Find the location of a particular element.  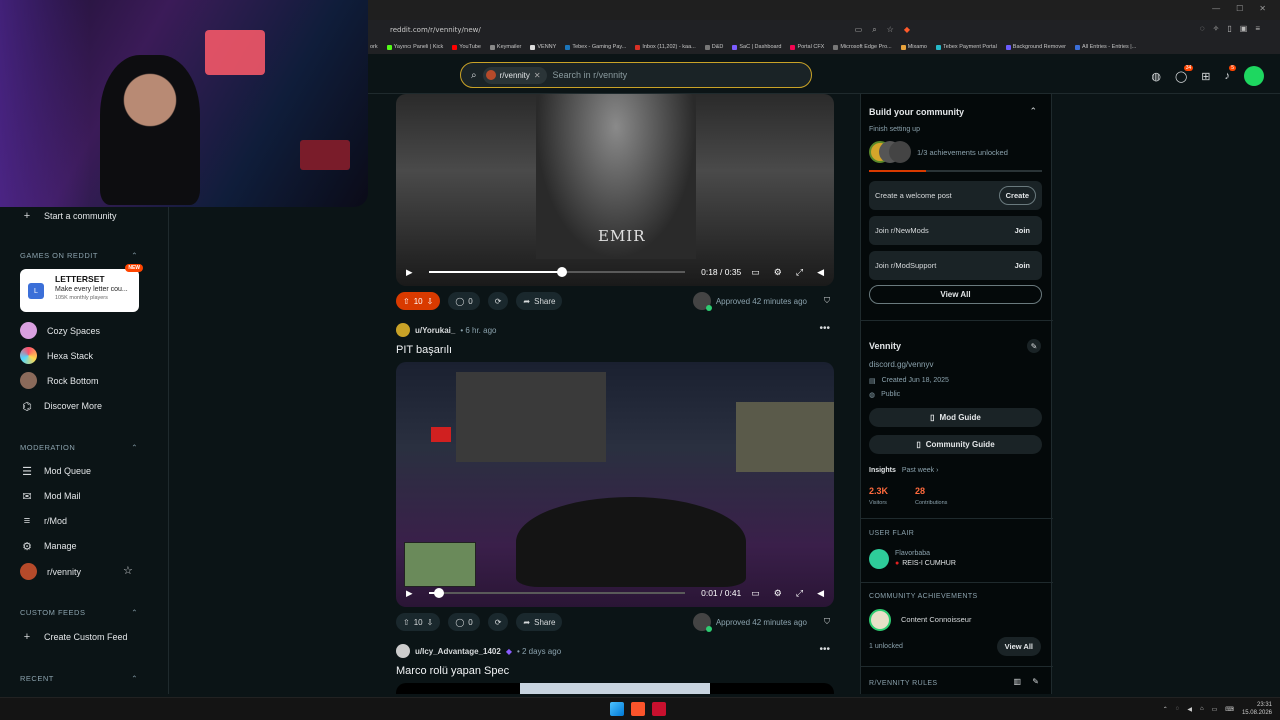

extension-icon: ◌ is located at coordinates (1202, 28).